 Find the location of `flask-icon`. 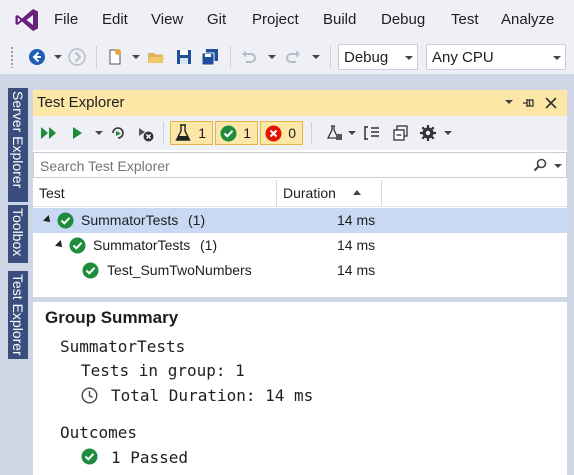

flask-icon is located at coordinates (183, 132).